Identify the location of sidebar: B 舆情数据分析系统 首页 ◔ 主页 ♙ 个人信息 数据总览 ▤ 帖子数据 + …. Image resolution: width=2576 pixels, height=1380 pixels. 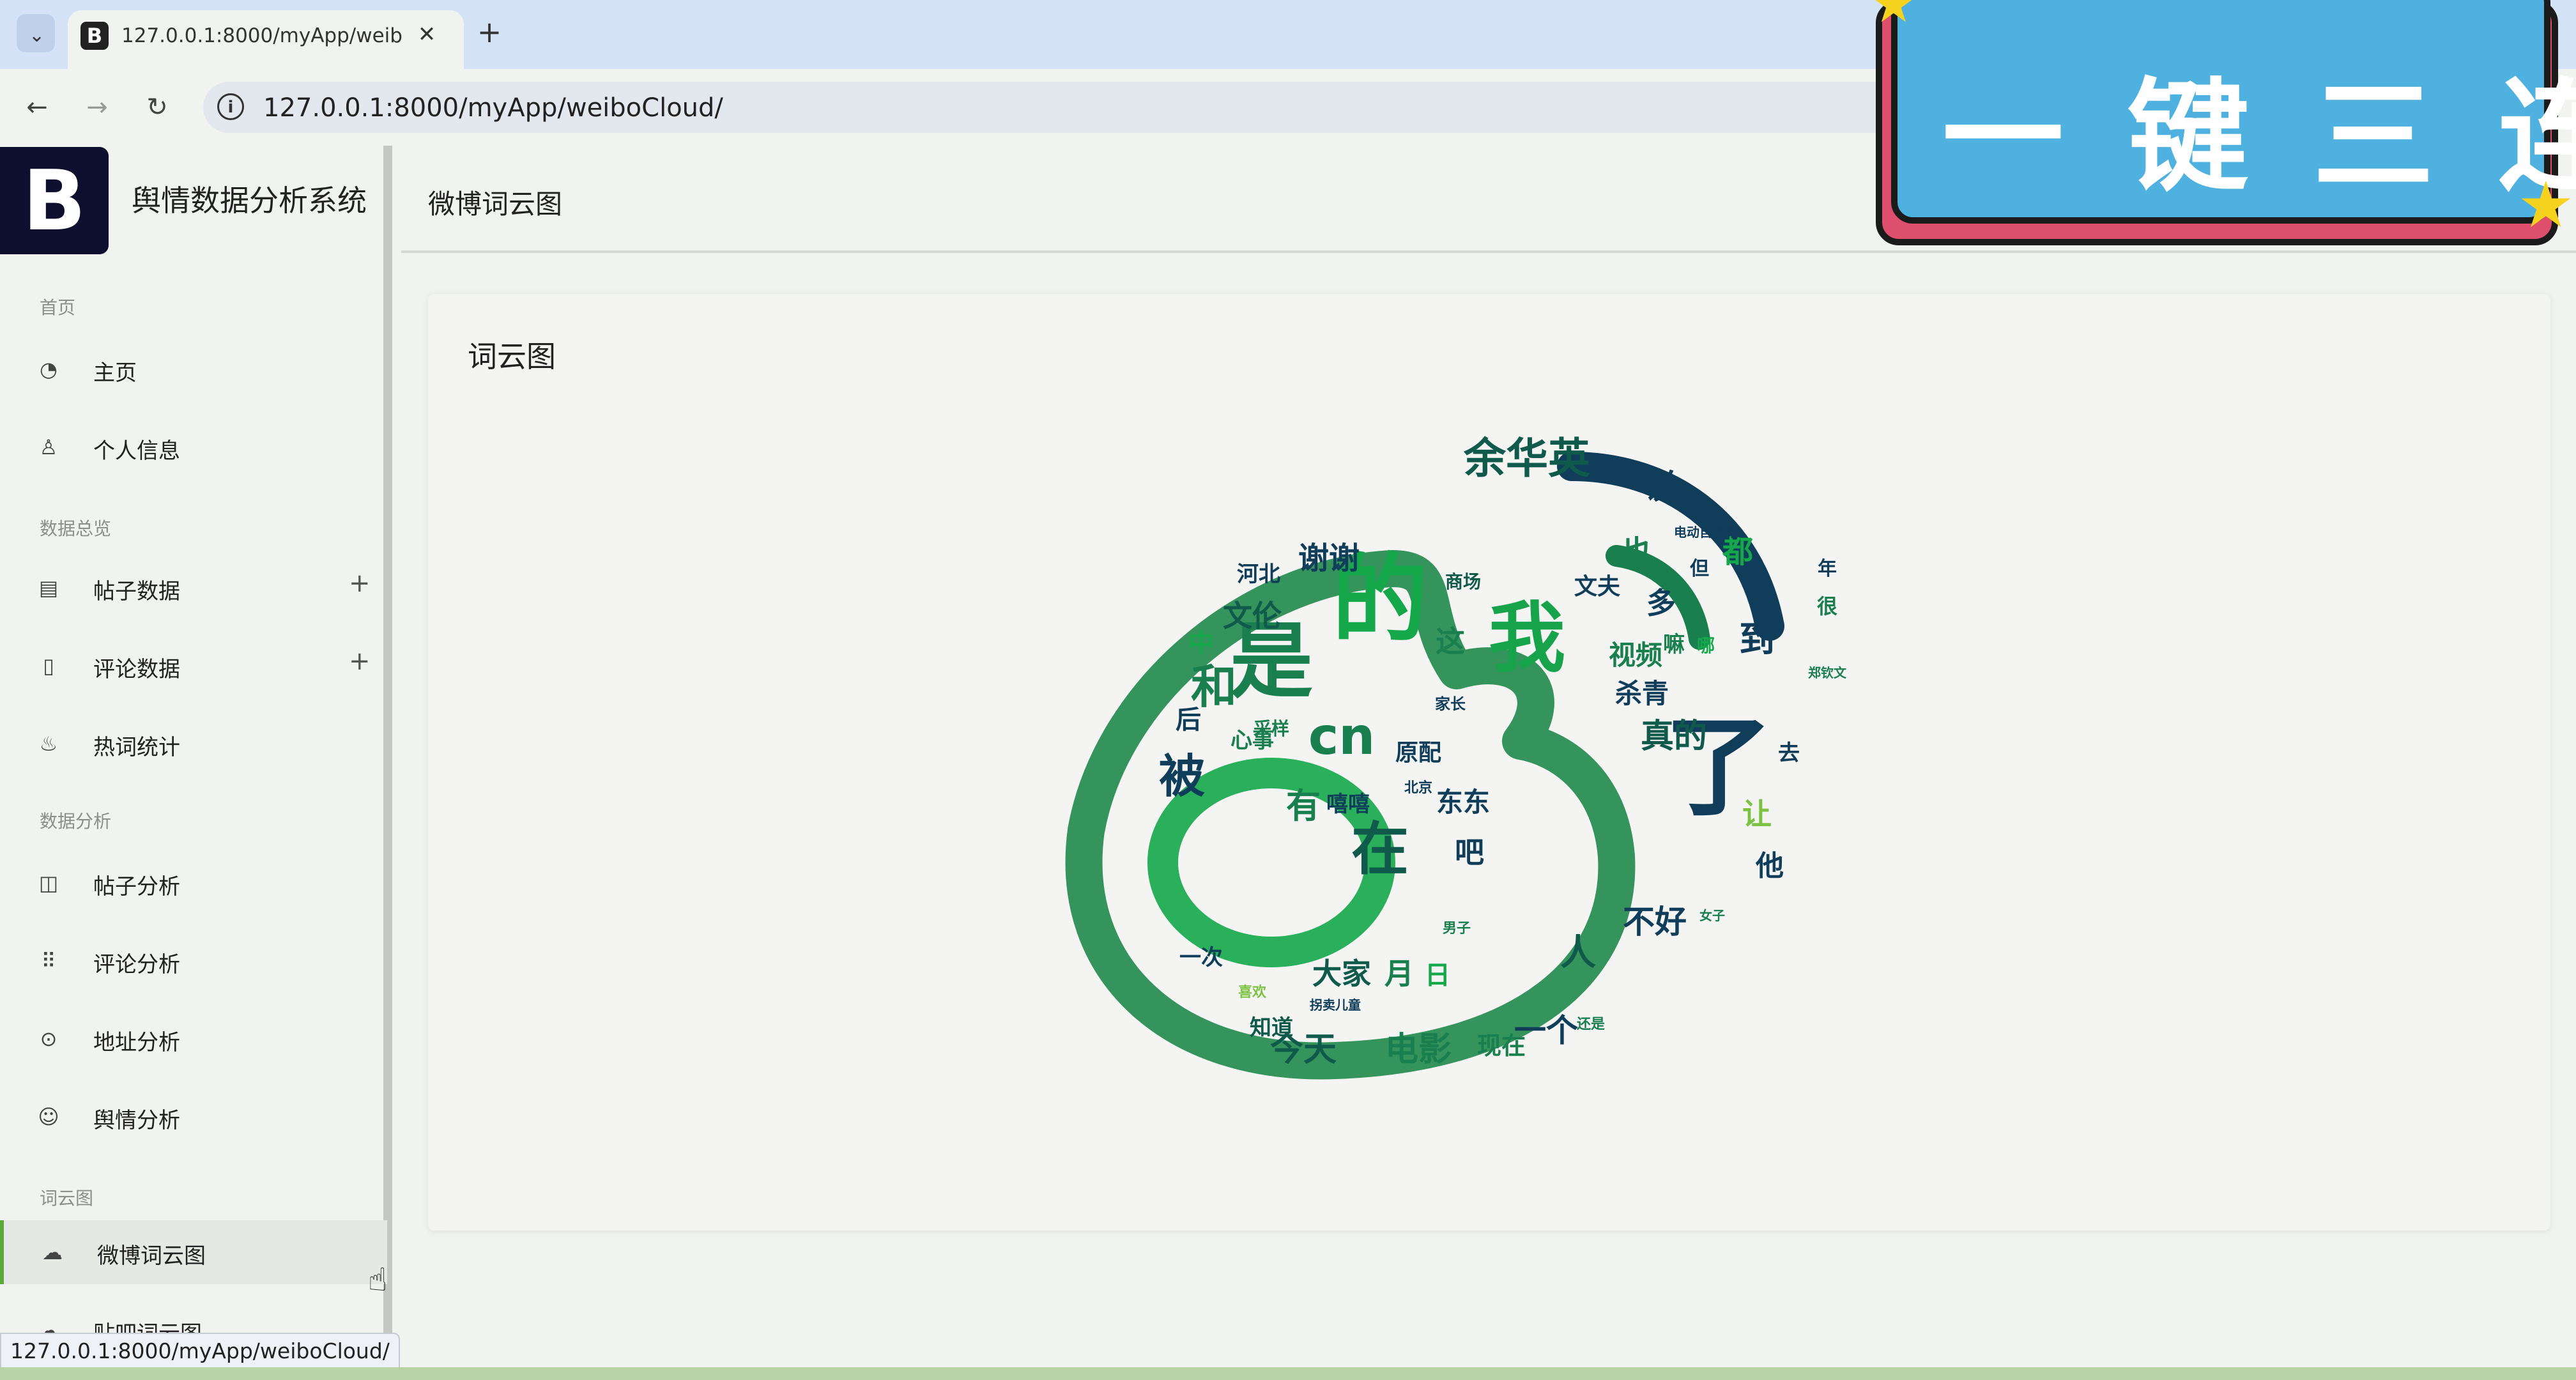
(196, 763).